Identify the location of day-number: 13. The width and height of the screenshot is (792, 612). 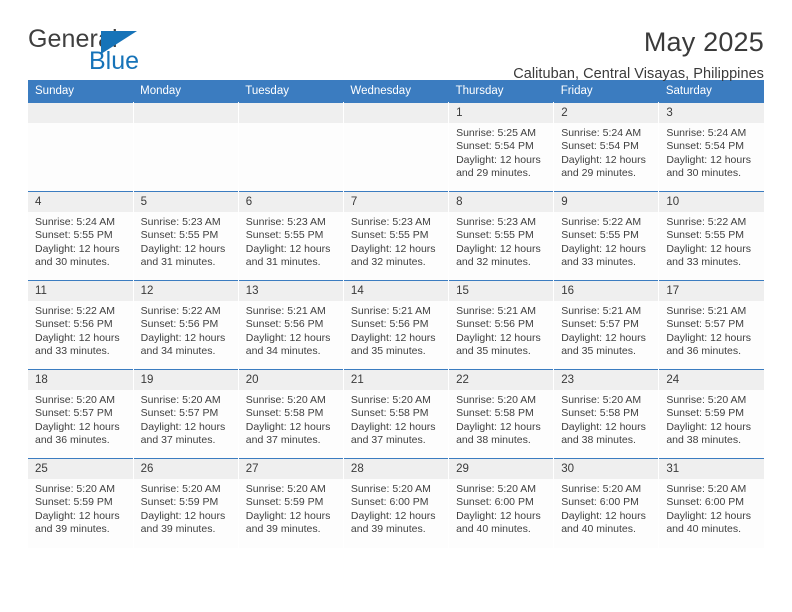
(290, 291).